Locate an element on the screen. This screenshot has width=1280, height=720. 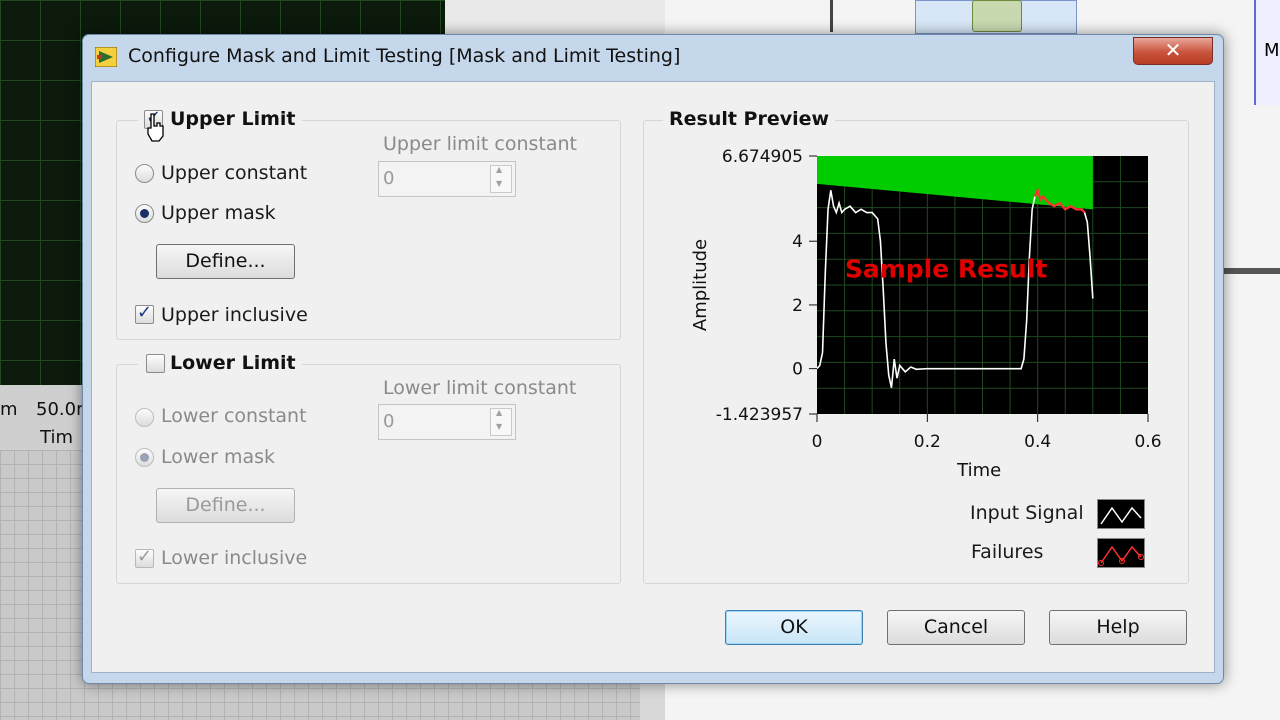
close-icon: ✕ is located at coordinates (1173, 50).